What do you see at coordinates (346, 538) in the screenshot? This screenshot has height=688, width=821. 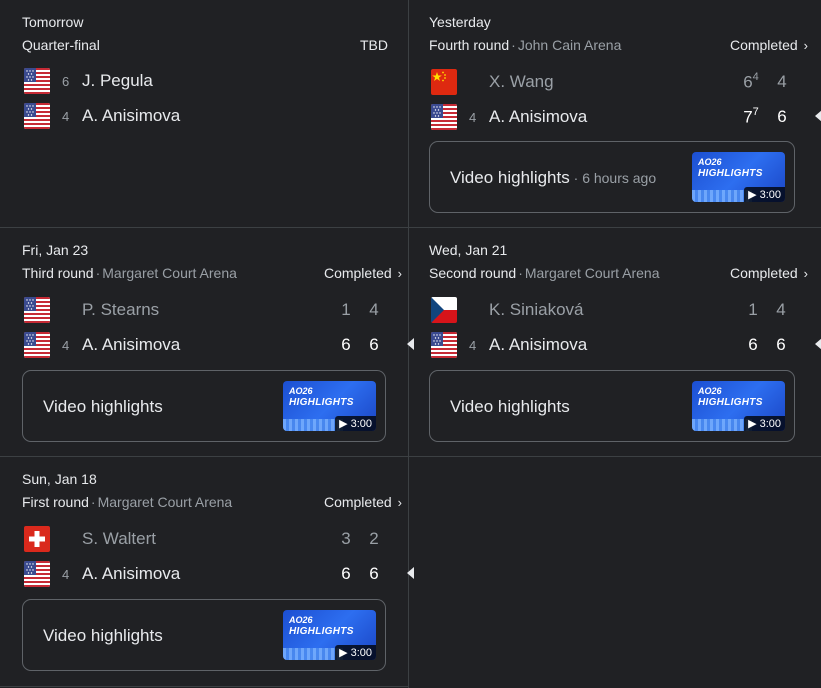 I see `set1-score: 3` at bounding box center [346, 538].